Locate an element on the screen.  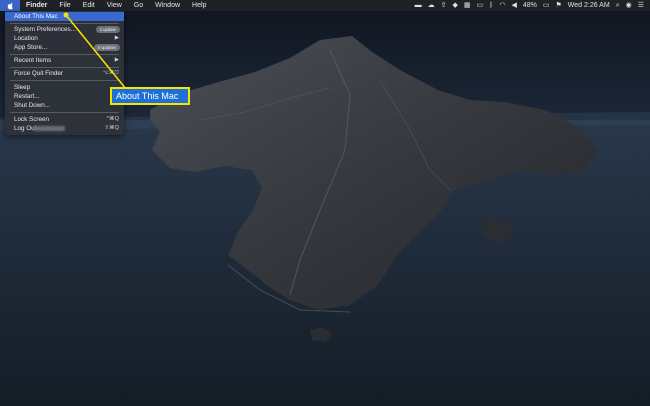
callout-label: About This Mac is located at coordinates (150, 96).